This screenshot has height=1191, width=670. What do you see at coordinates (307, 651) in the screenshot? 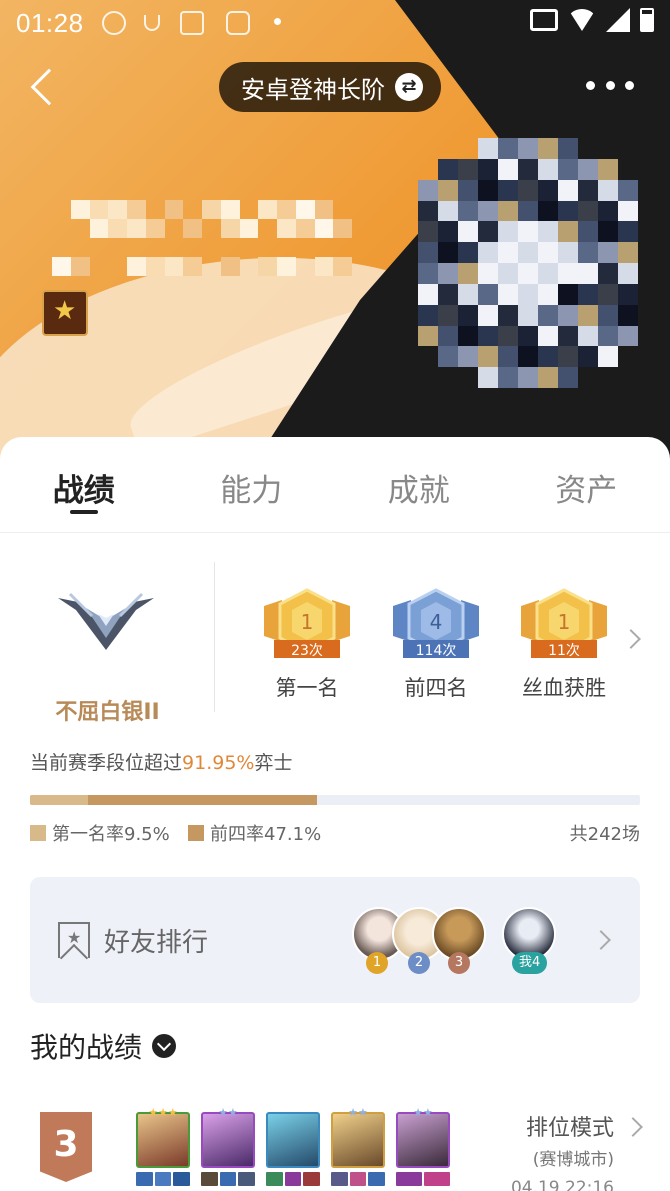
I see `medal-count: 23次` at bounding box center [307, 651].